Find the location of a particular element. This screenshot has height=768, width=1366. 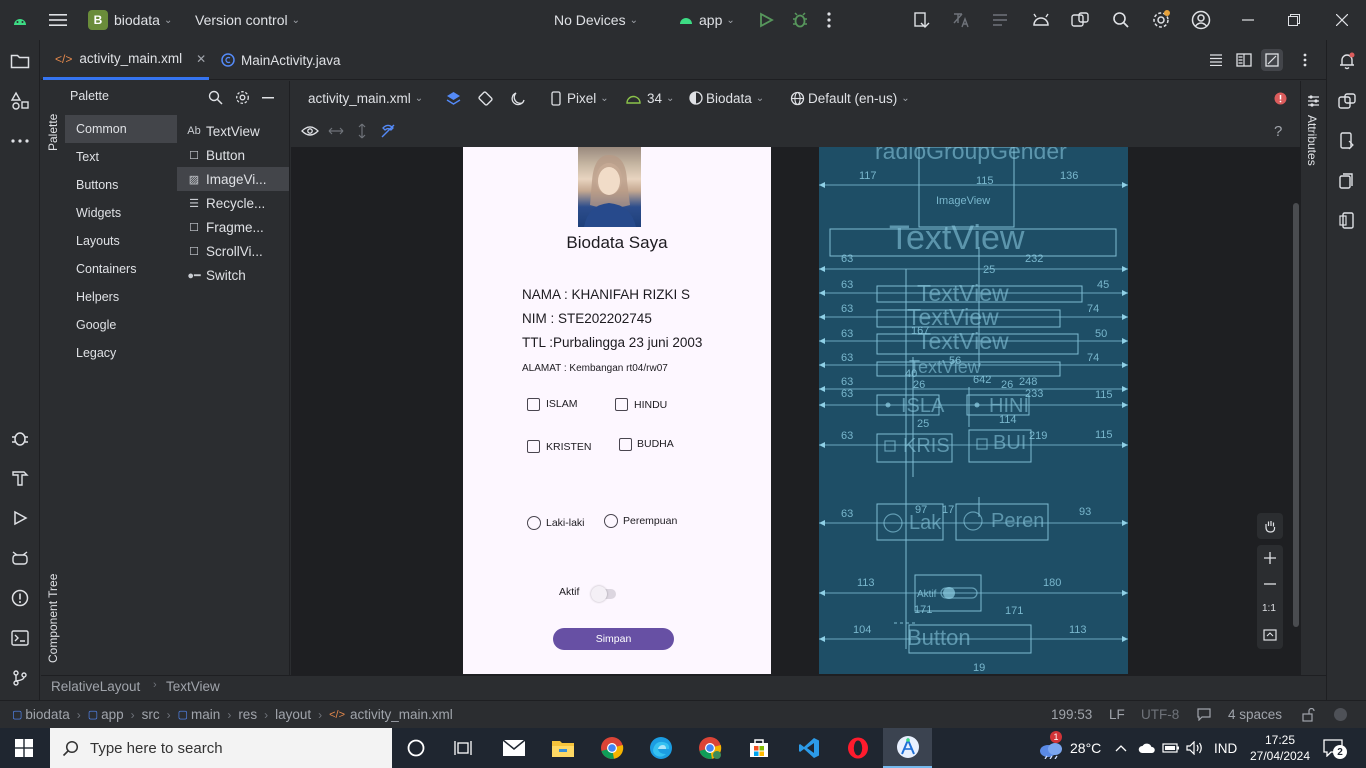

path-segment: res is located at coordinates (247, 714).